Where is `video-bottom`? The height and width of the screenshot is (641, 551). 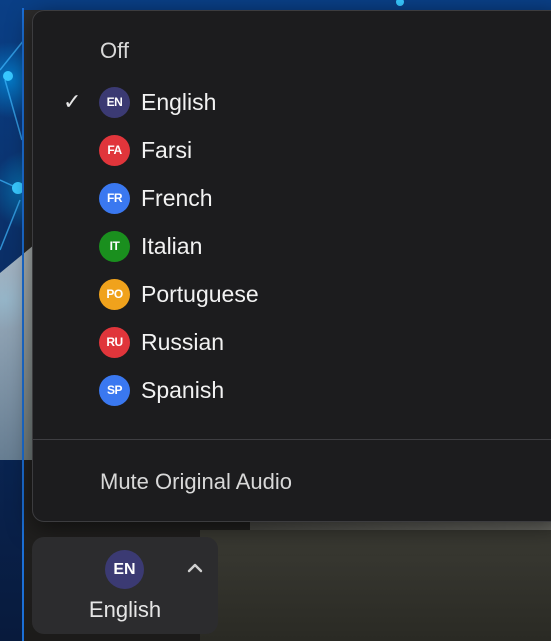
video-bottom is located at coordinates (375, 585).